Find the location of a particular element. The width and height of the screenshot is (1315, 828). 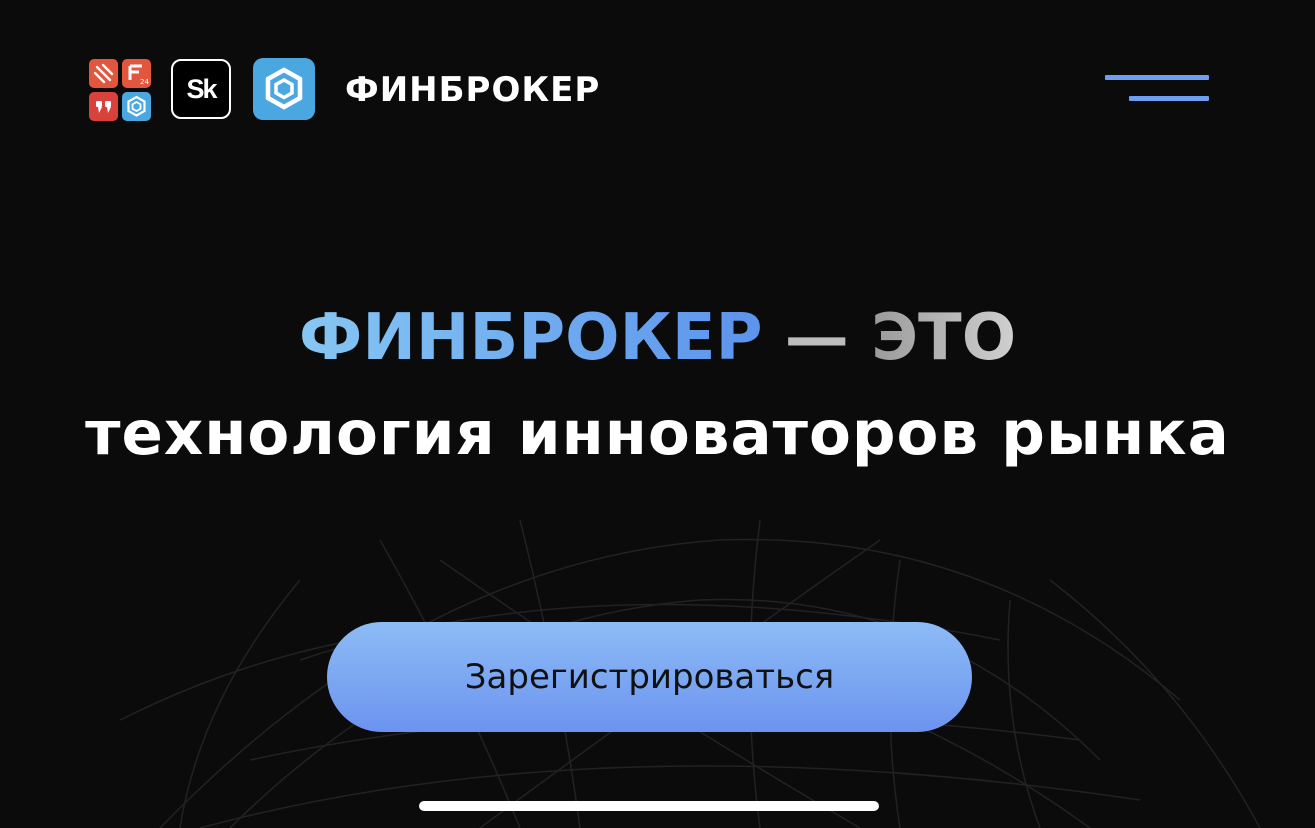

register-button: Зарегистрироваться is located at coordinates (649, 677).